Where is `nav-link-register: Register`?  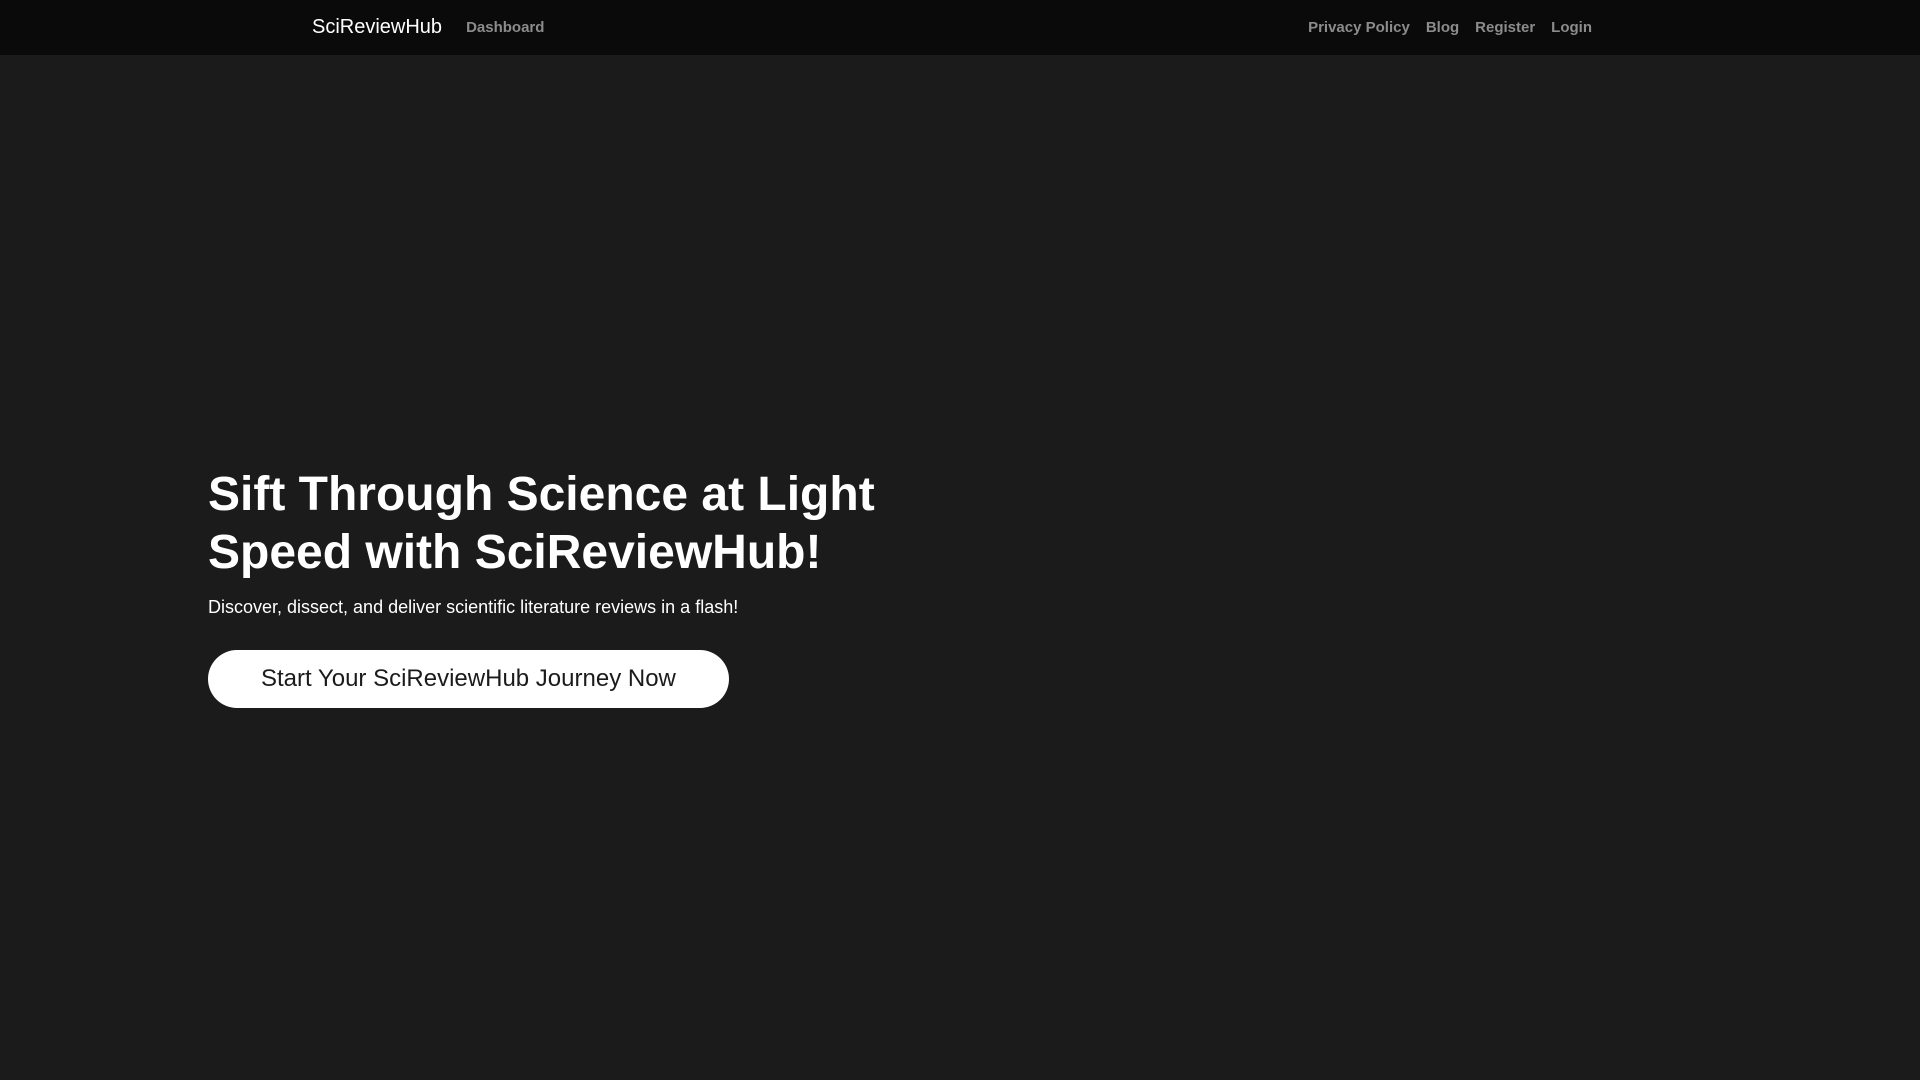 nav-link-register: Register is located at coordinates (1505, 27).